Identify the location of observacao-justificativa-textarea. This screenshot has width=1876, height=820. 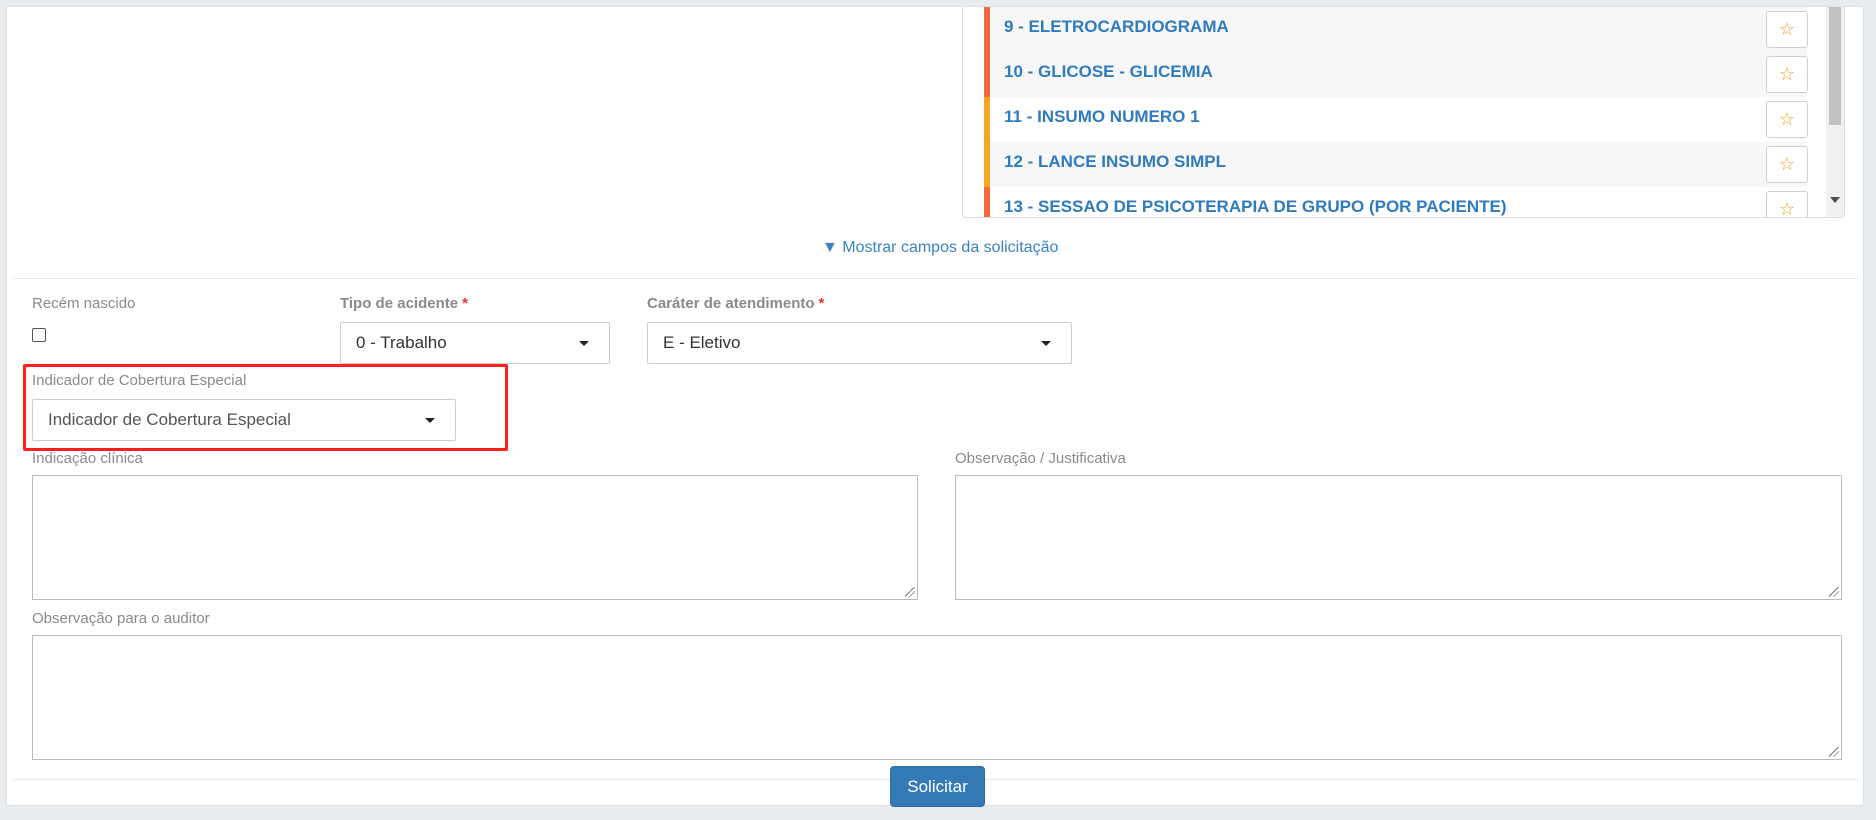
(1398, 537).